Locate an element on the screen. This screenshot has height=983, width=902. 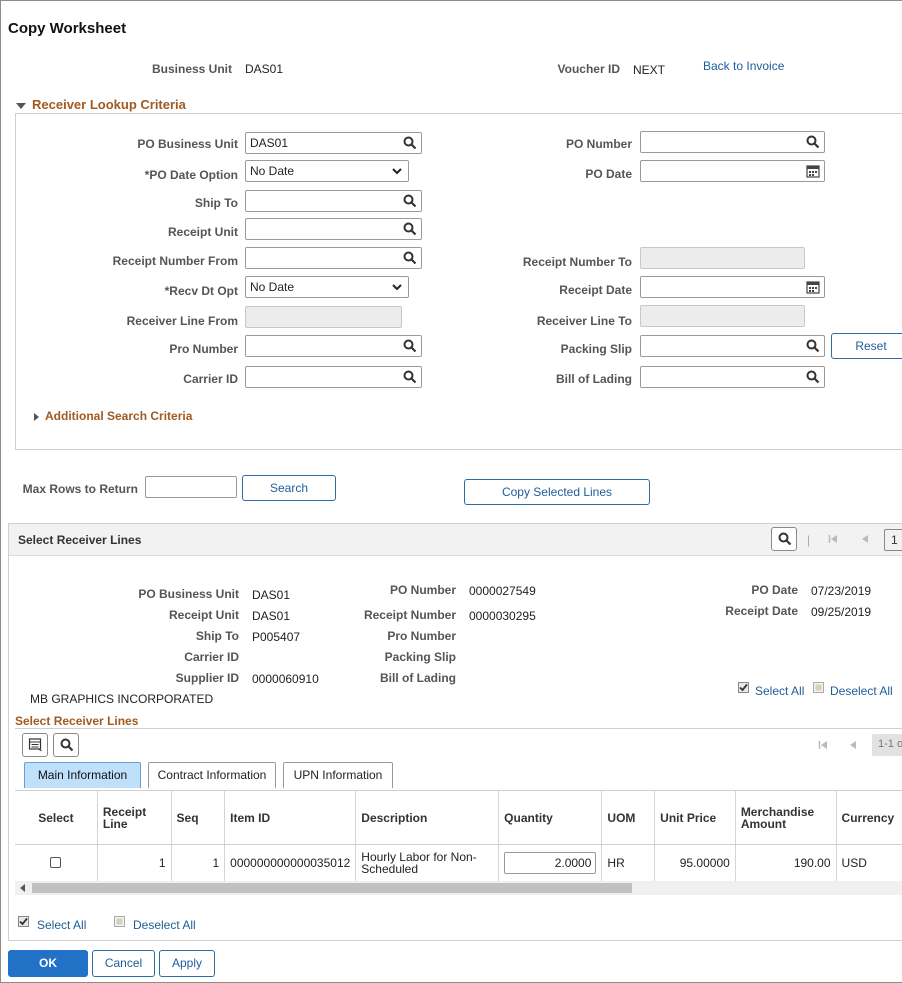
apply-button: Apply is located at coordinates (187, 963).